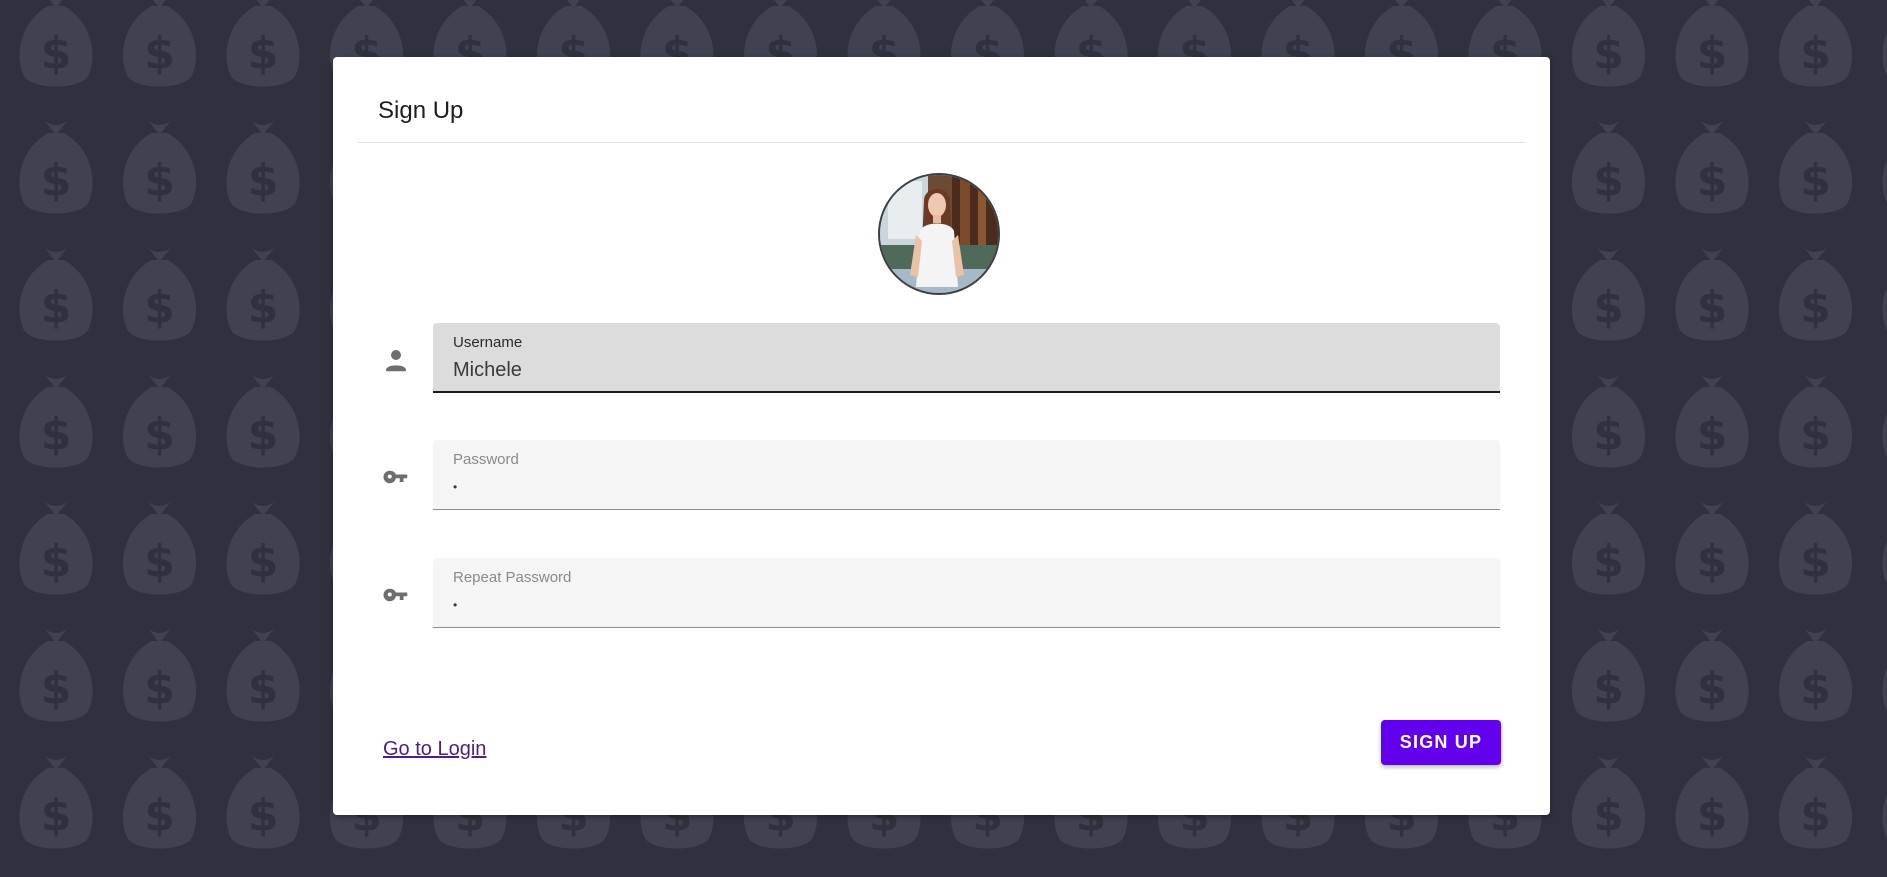 The image size is (1887, 877). What do you see at coordinates (486, 459) in the screenshot?
I see `password-label: Password` at bounding box center [486, 459].